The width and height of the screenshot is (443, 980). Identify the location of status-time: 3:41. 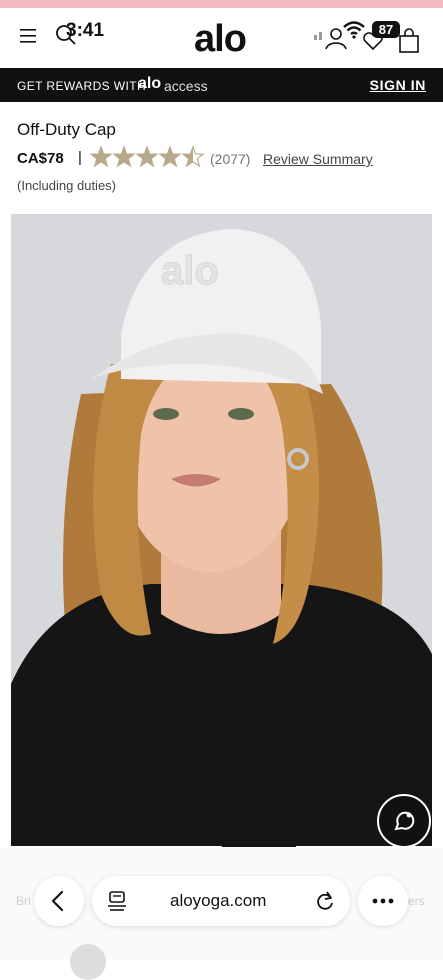
(85, 30).